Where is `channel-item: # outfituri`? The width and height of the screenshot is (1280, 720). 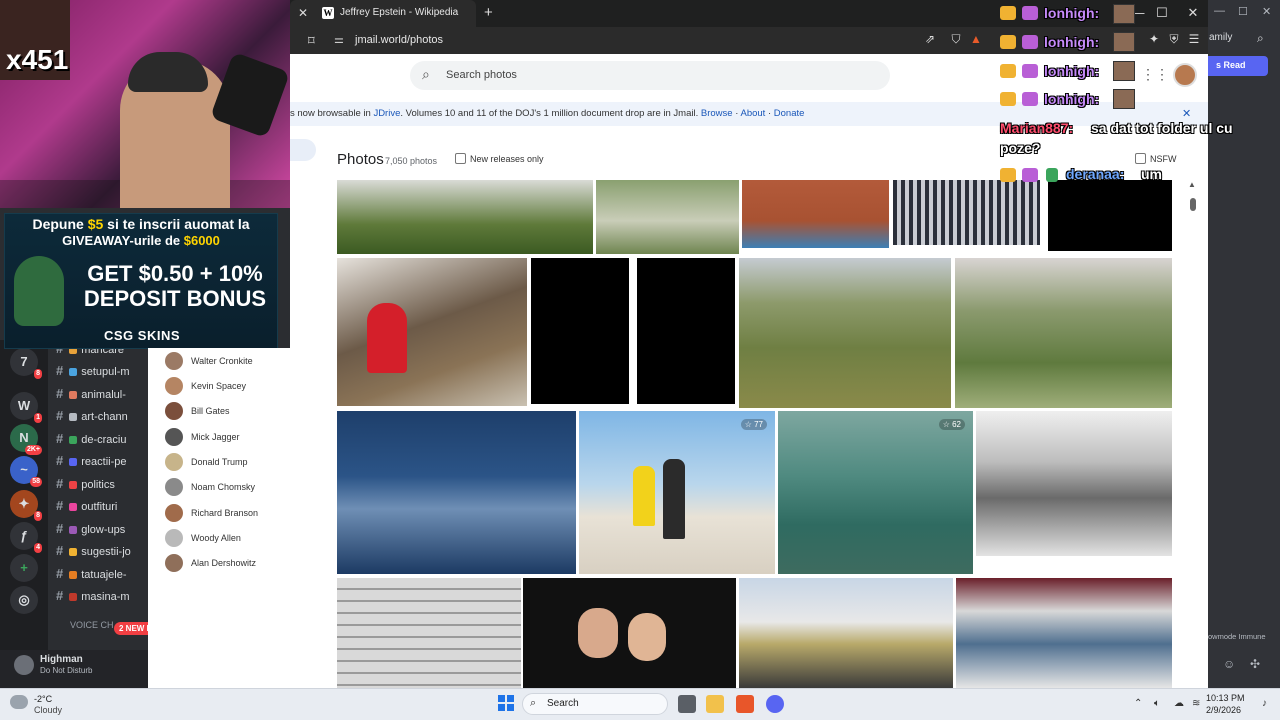 channel-item: # outfituri is located at coordinates (104, 508).